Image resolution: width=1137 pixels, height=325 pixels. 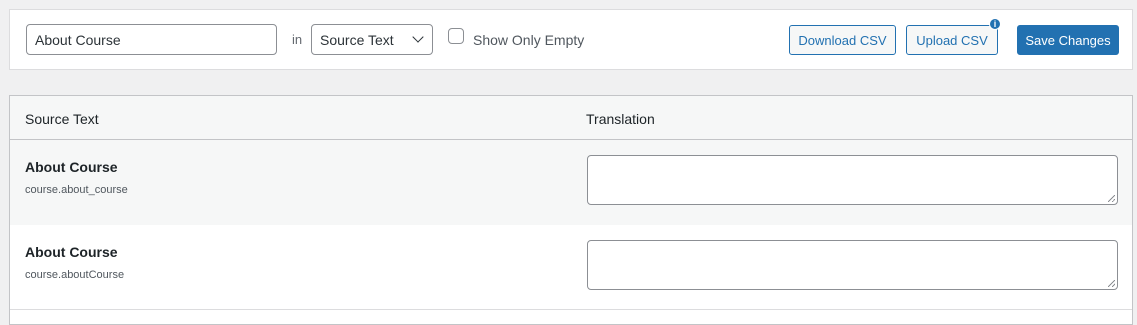 I want to click on column-header-source: Source Text, so click(x=62, y=119).